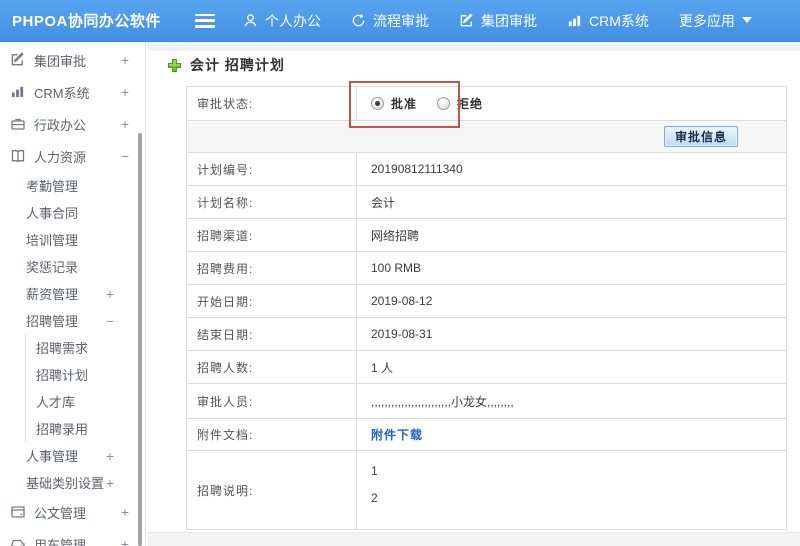  I want to click on sidebar-item-admin-office: 行政办公 +, so click(72, 124).